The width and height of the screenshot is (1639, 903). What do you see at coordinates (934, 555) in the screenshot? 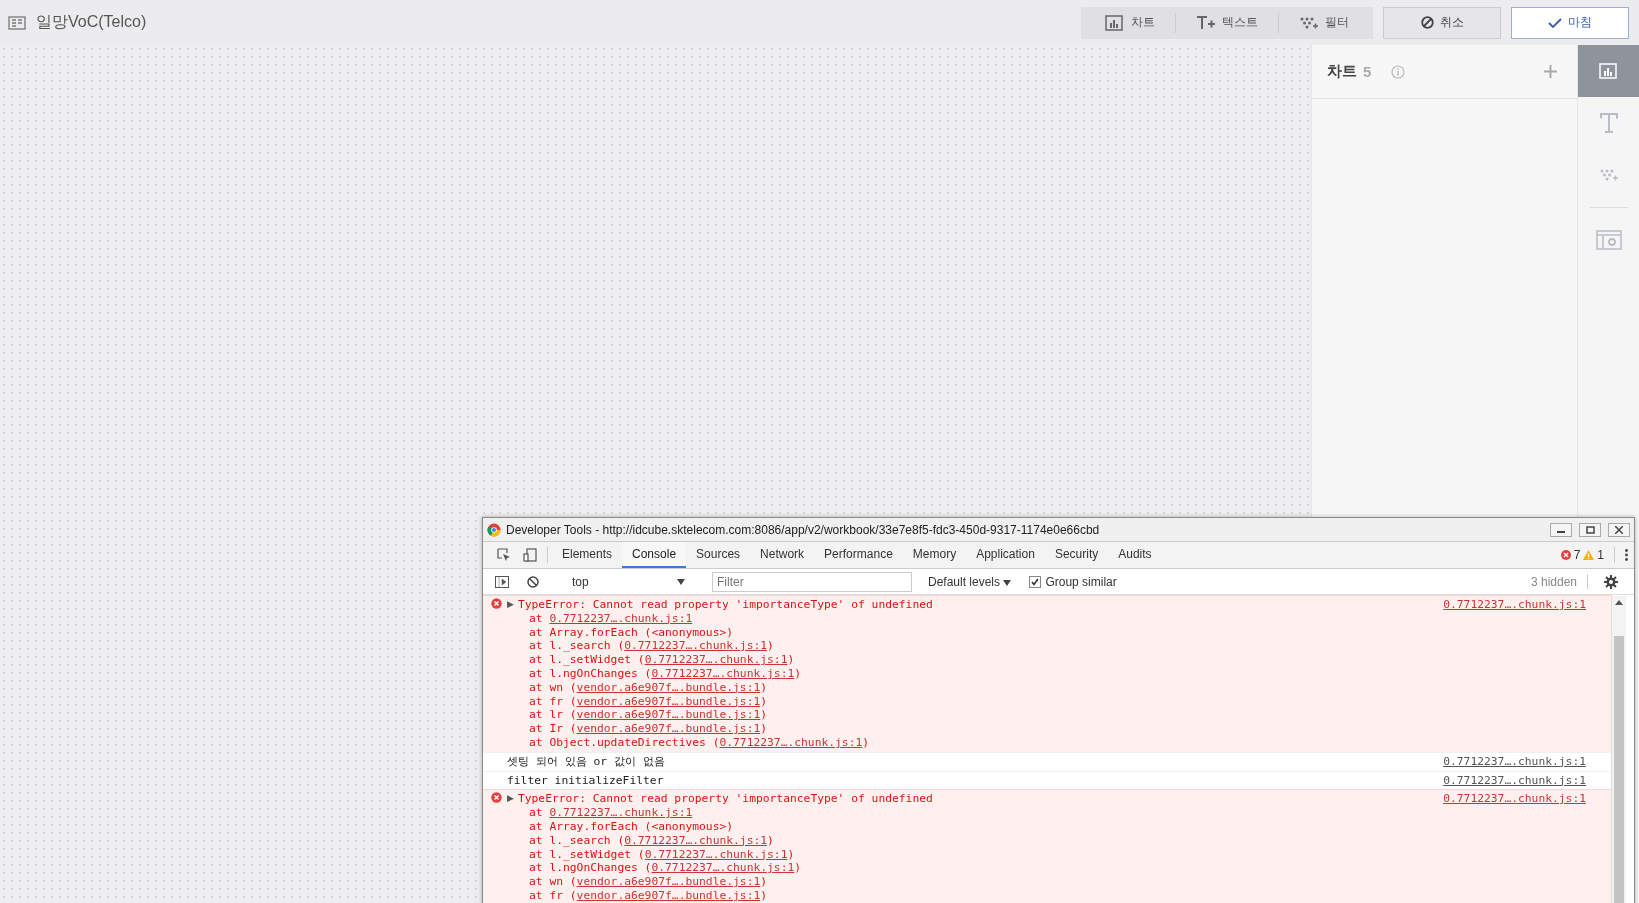
I see `devtools-tab: Memory` at bounding box center [934, 555].